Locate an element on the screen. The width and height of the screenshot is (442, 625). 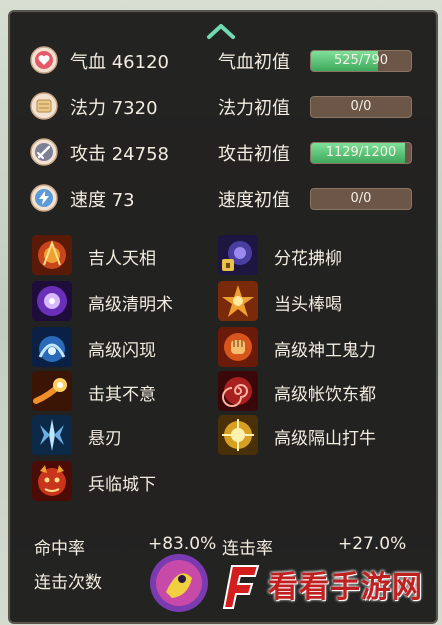
watermark-f-icon is located at coordinates (241, 587).